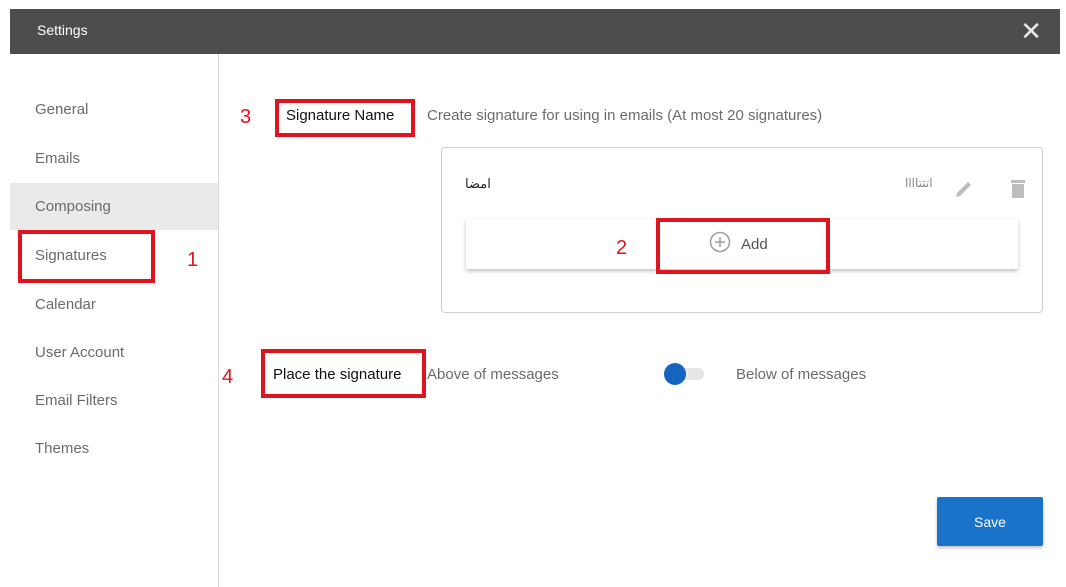  What do you see at coordinates (493, 374) in the screenshot?
I see `option-above-messages: Above of messages` at bounding box center [493, 374].